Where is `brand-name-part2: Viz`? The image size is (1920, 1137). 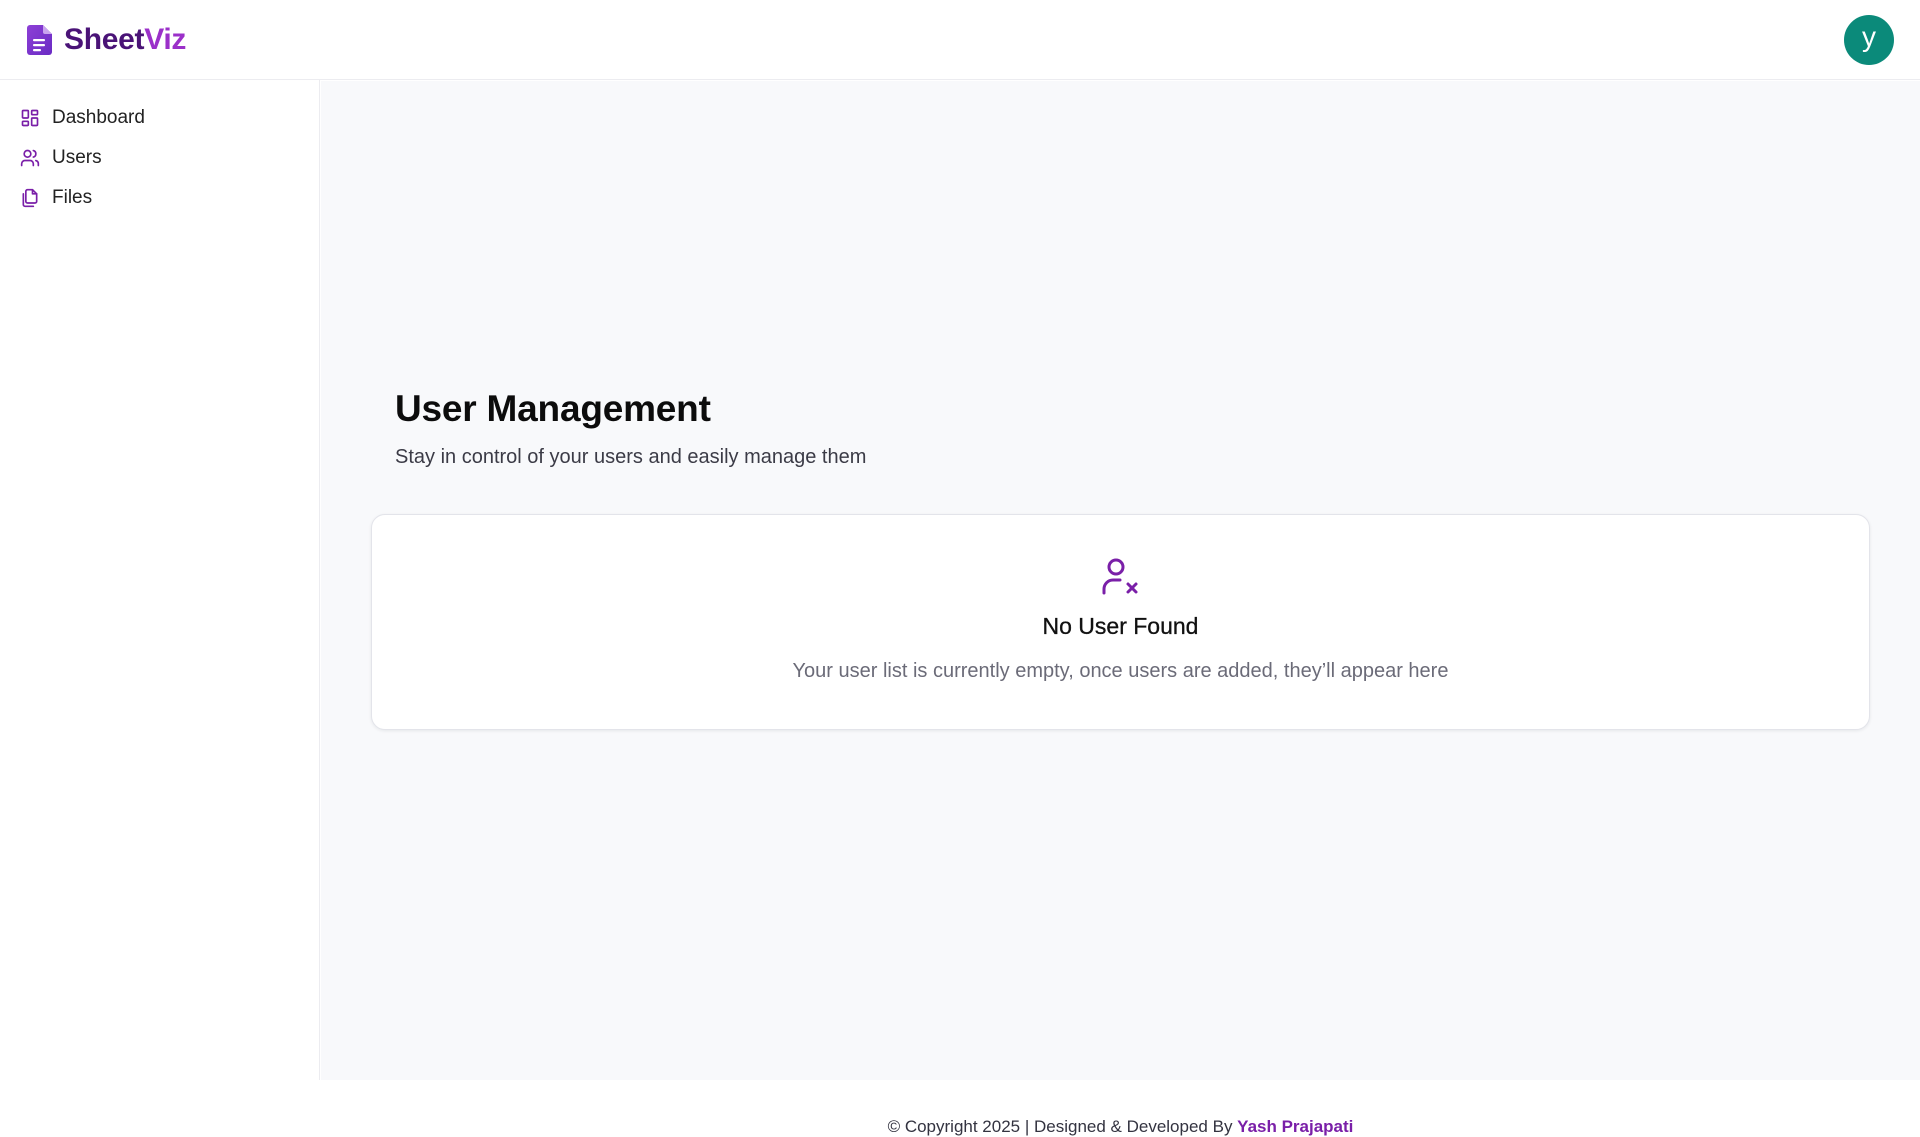
brand-name-part2: Viz is located at coordinates (165, 39).